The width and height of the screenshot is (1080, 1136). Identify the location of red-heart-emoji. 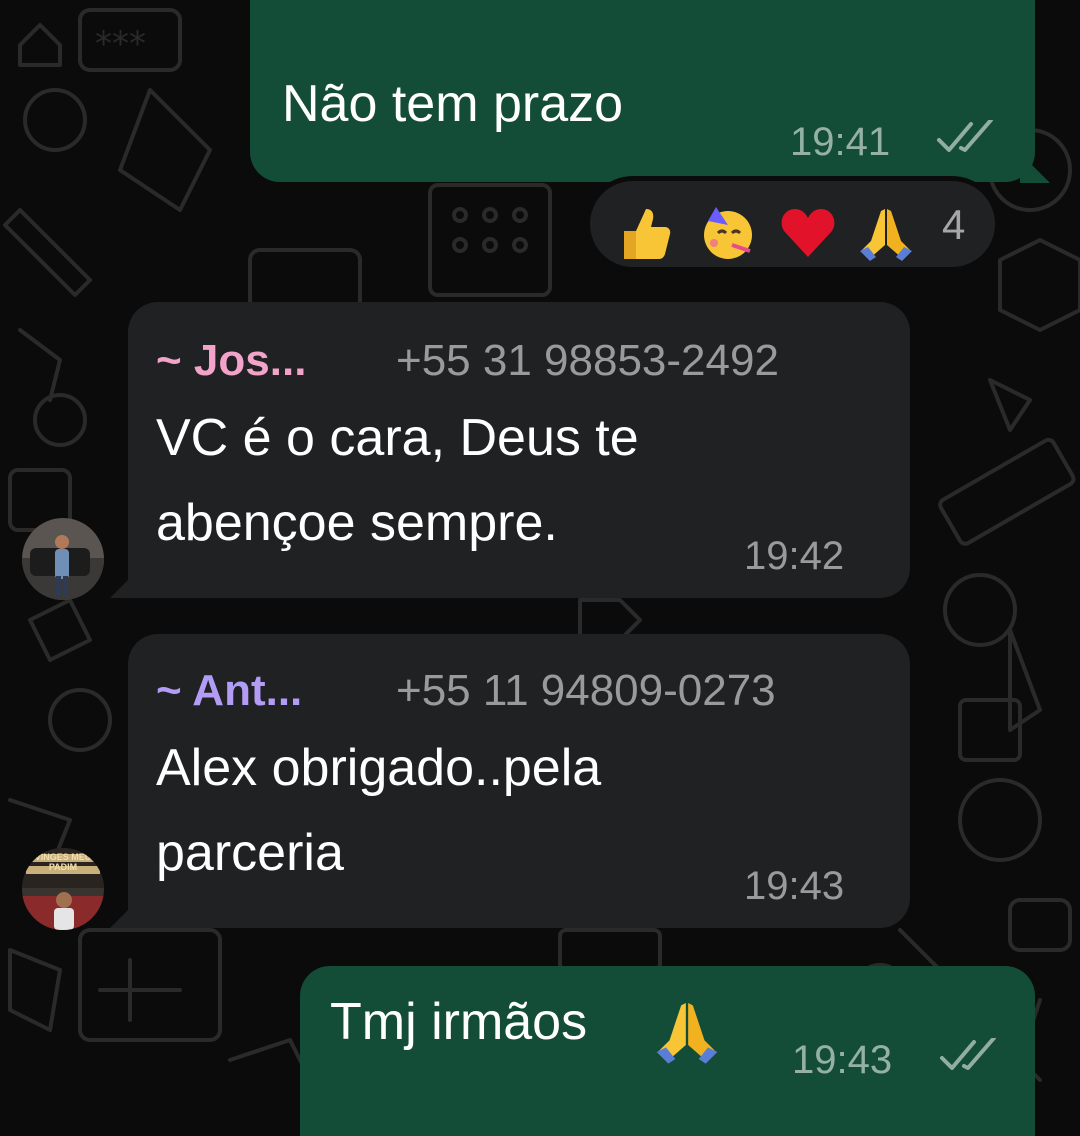
(808, 233).